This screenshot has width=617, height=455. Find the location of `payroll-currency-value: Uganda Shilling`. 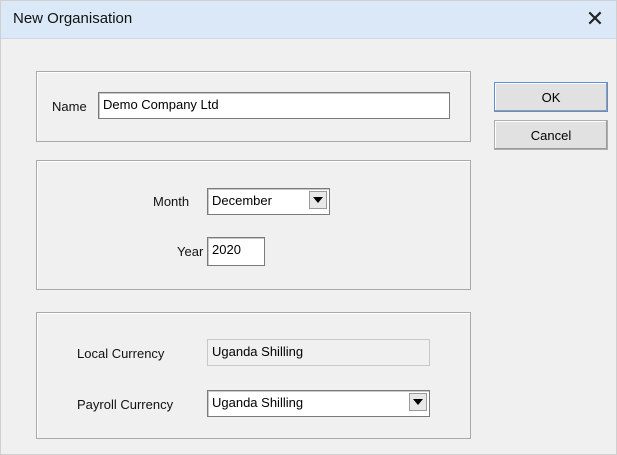

payroll-currency-value: Uganda Shilling is located at coordinates (258, 402).